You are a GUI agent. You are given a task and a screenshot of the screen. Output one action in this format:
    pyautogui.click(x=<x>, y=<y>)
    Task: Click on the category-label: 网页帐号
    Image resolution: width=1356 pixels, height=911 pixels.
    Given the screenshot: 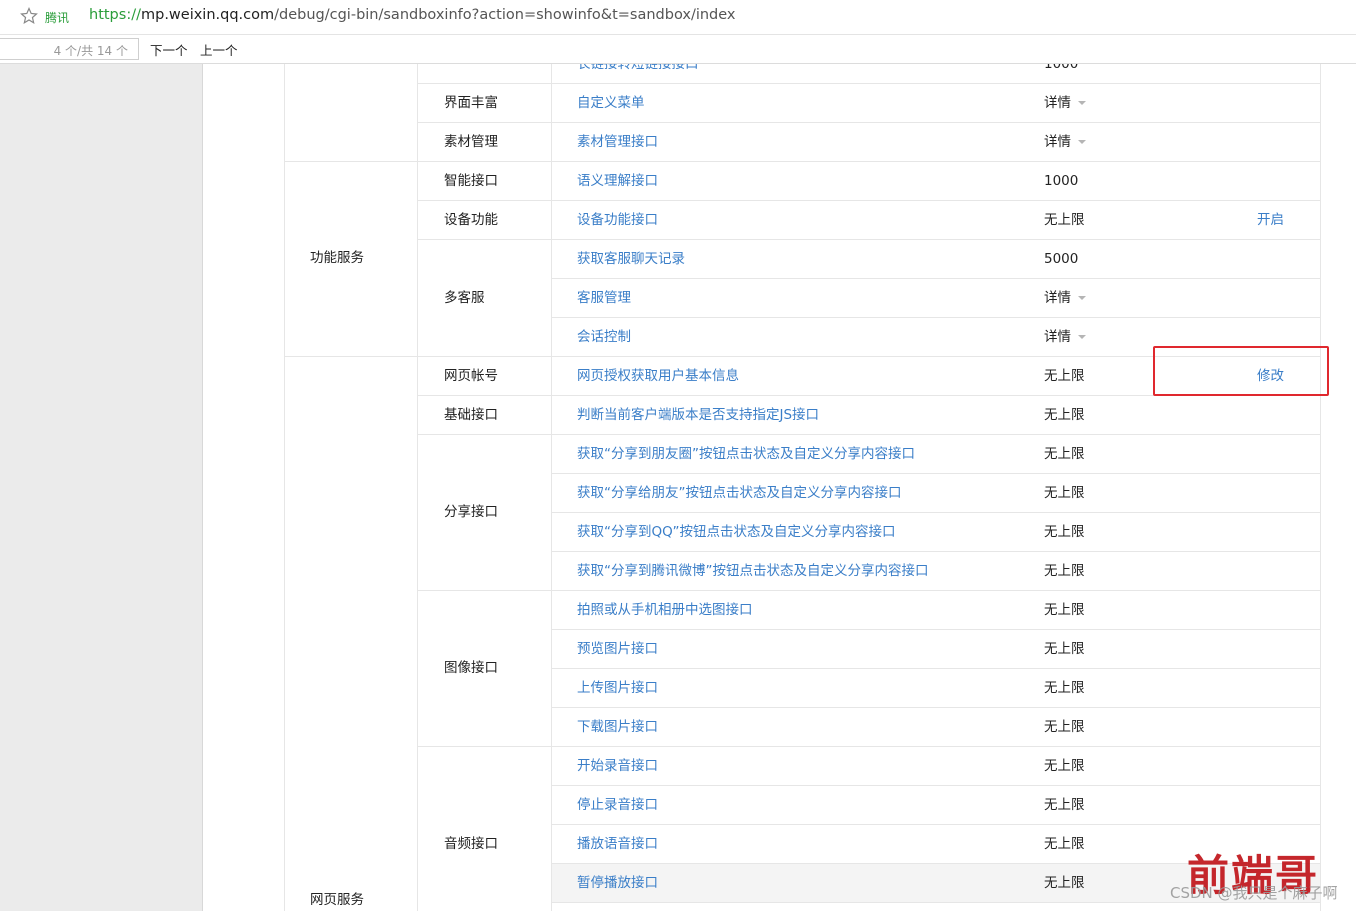 What is the action you would take?
    pyautogui.click(x=471, y=375)
    